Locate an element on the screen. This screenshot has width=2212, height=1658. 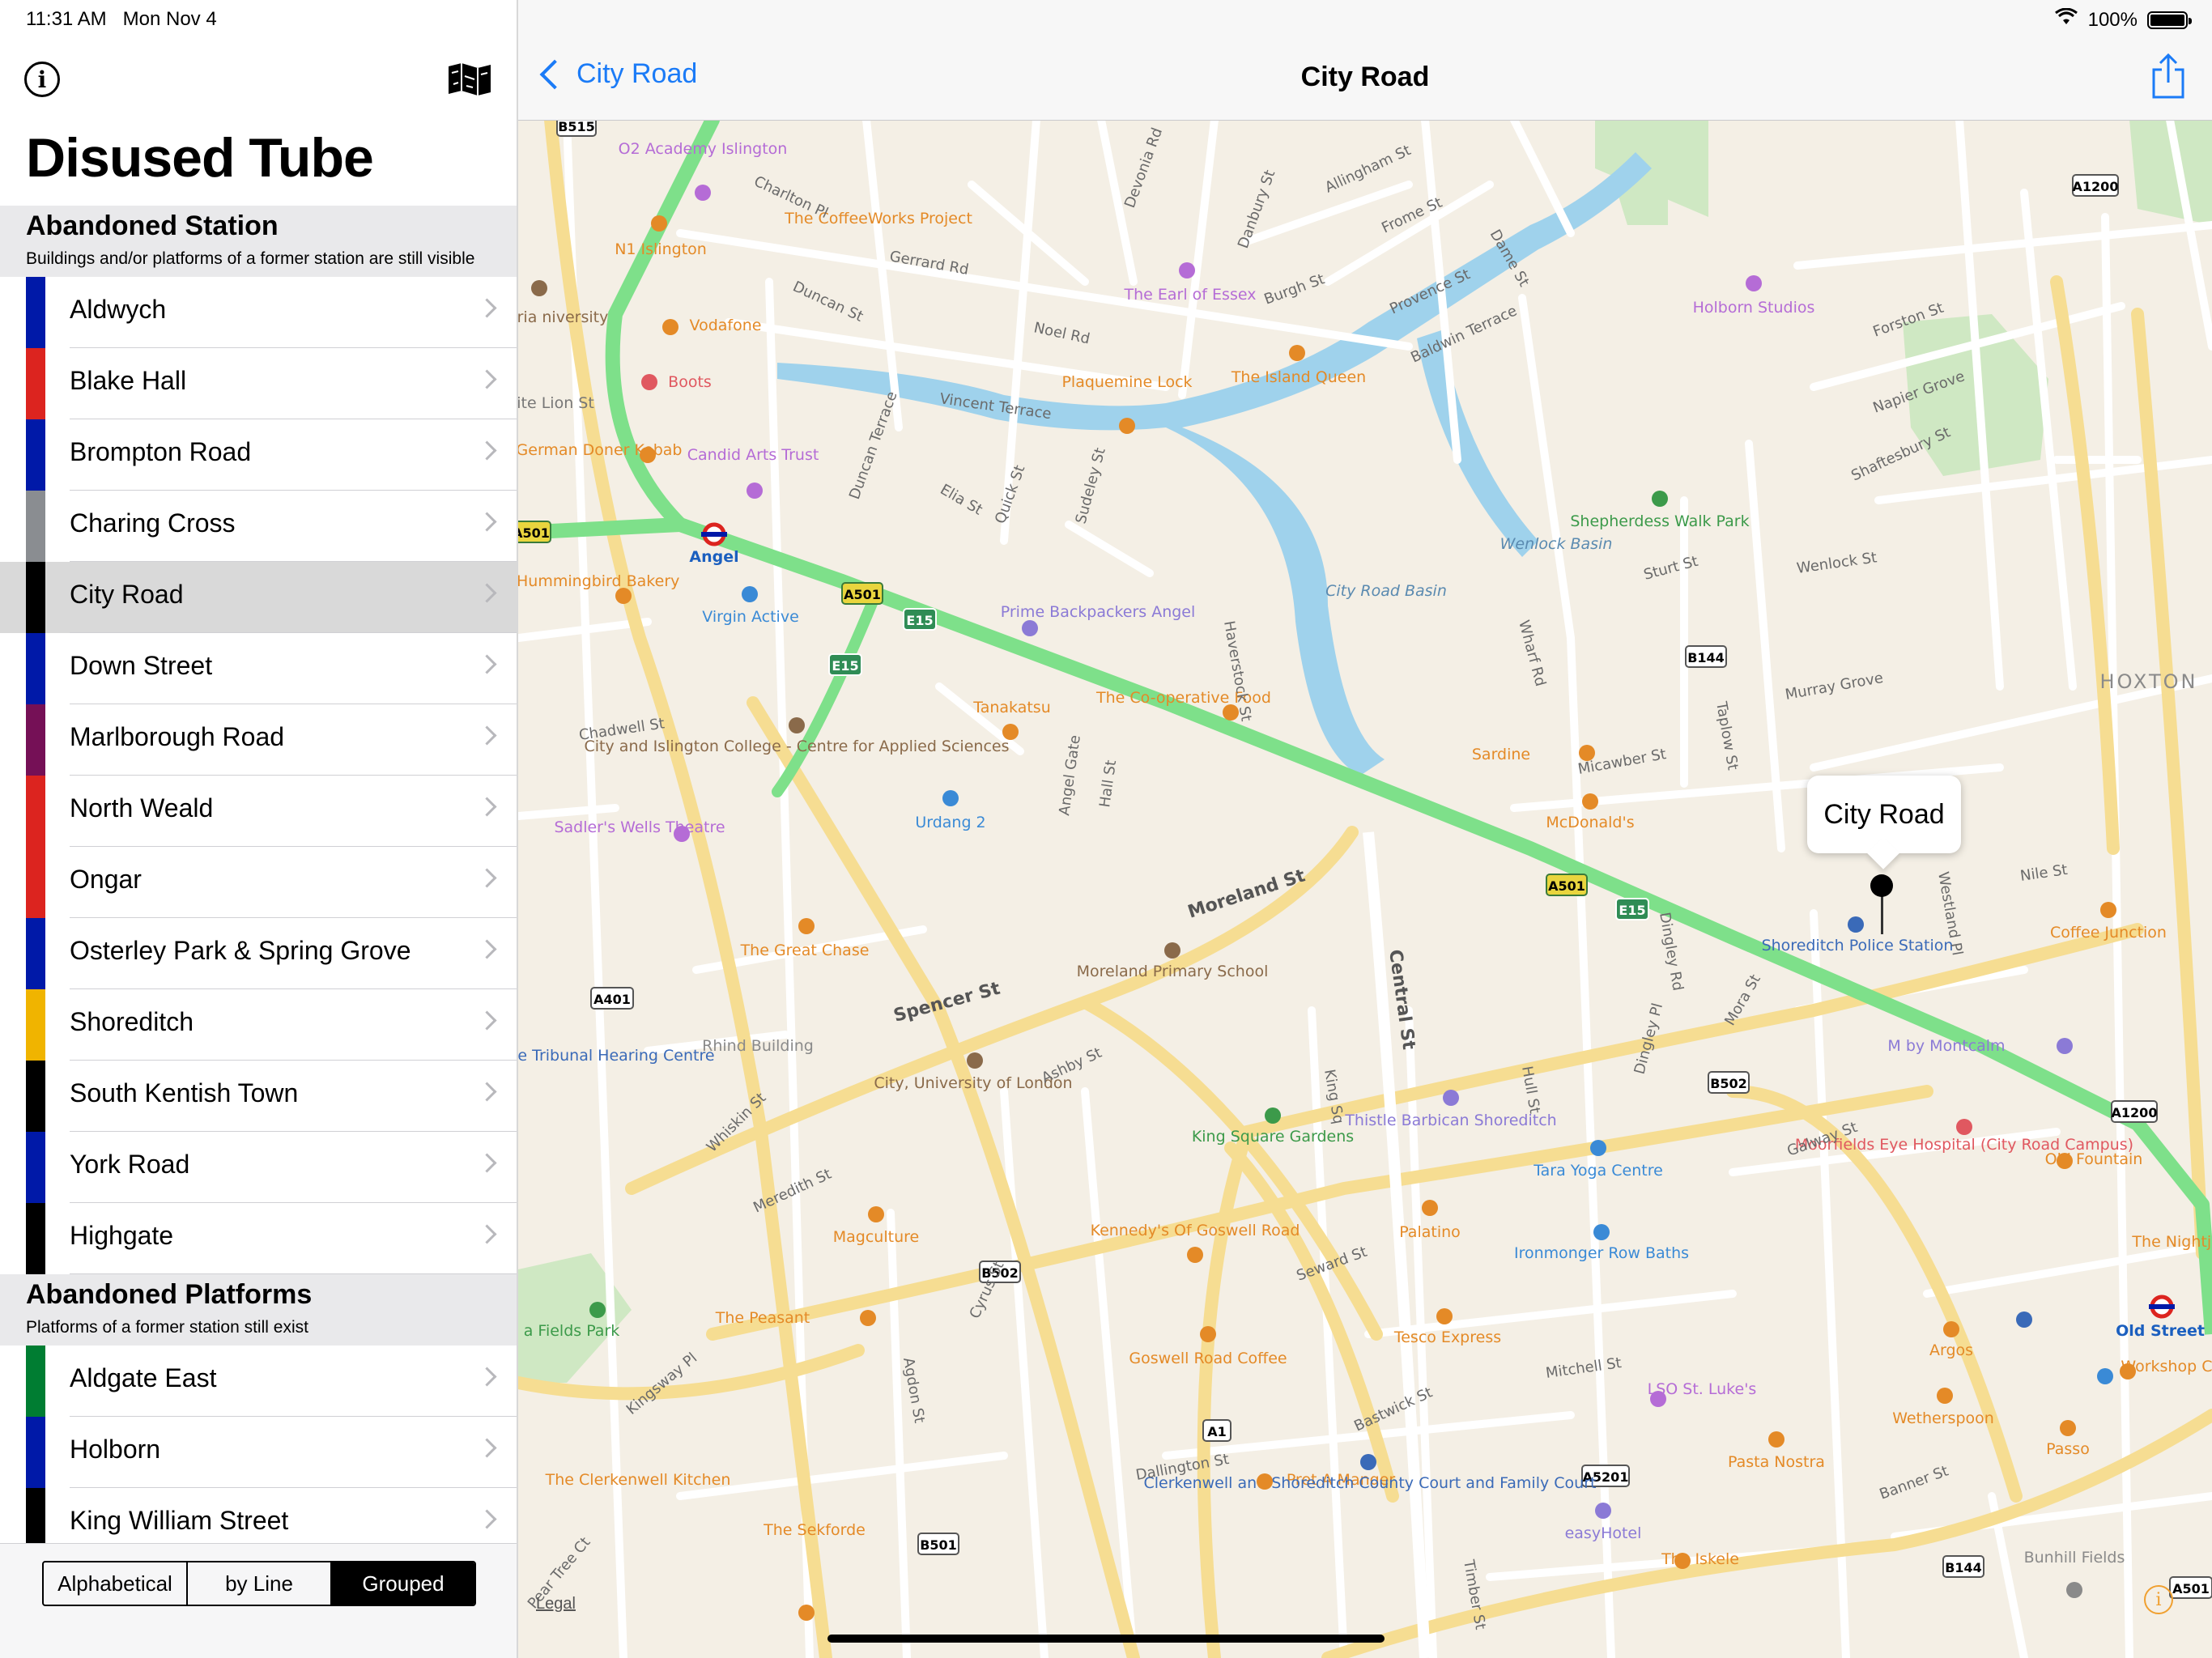
list-item-brompton-road: Brompton Road is located at coordinates (259, 455).